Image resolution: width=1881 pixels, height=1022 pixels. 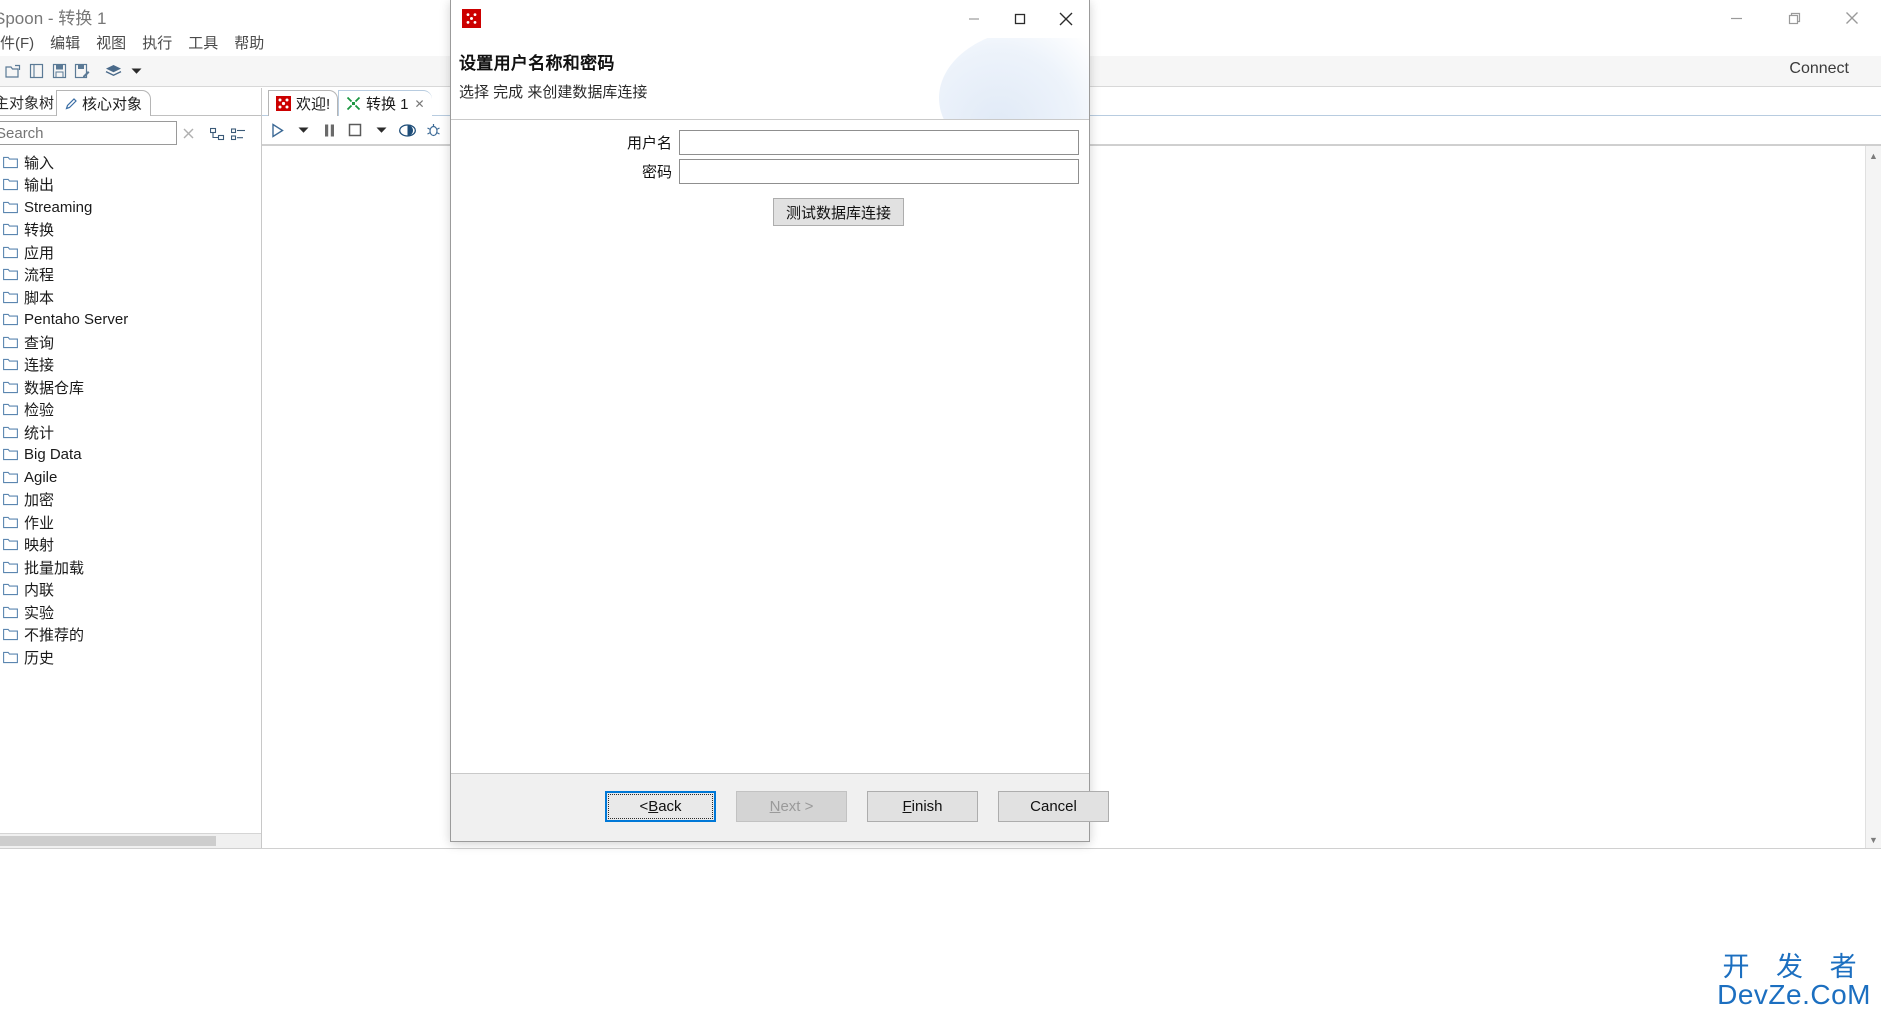 I want to click on back-button: < Back, so click(x=660, y=806).